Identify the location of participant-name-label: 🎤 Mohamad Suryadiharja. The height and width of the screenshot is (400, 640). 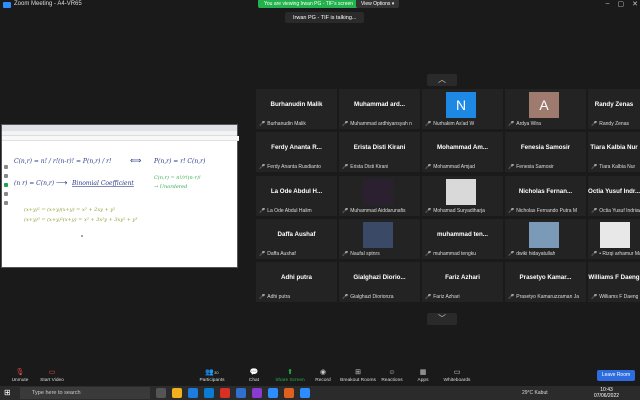
(455, 211).